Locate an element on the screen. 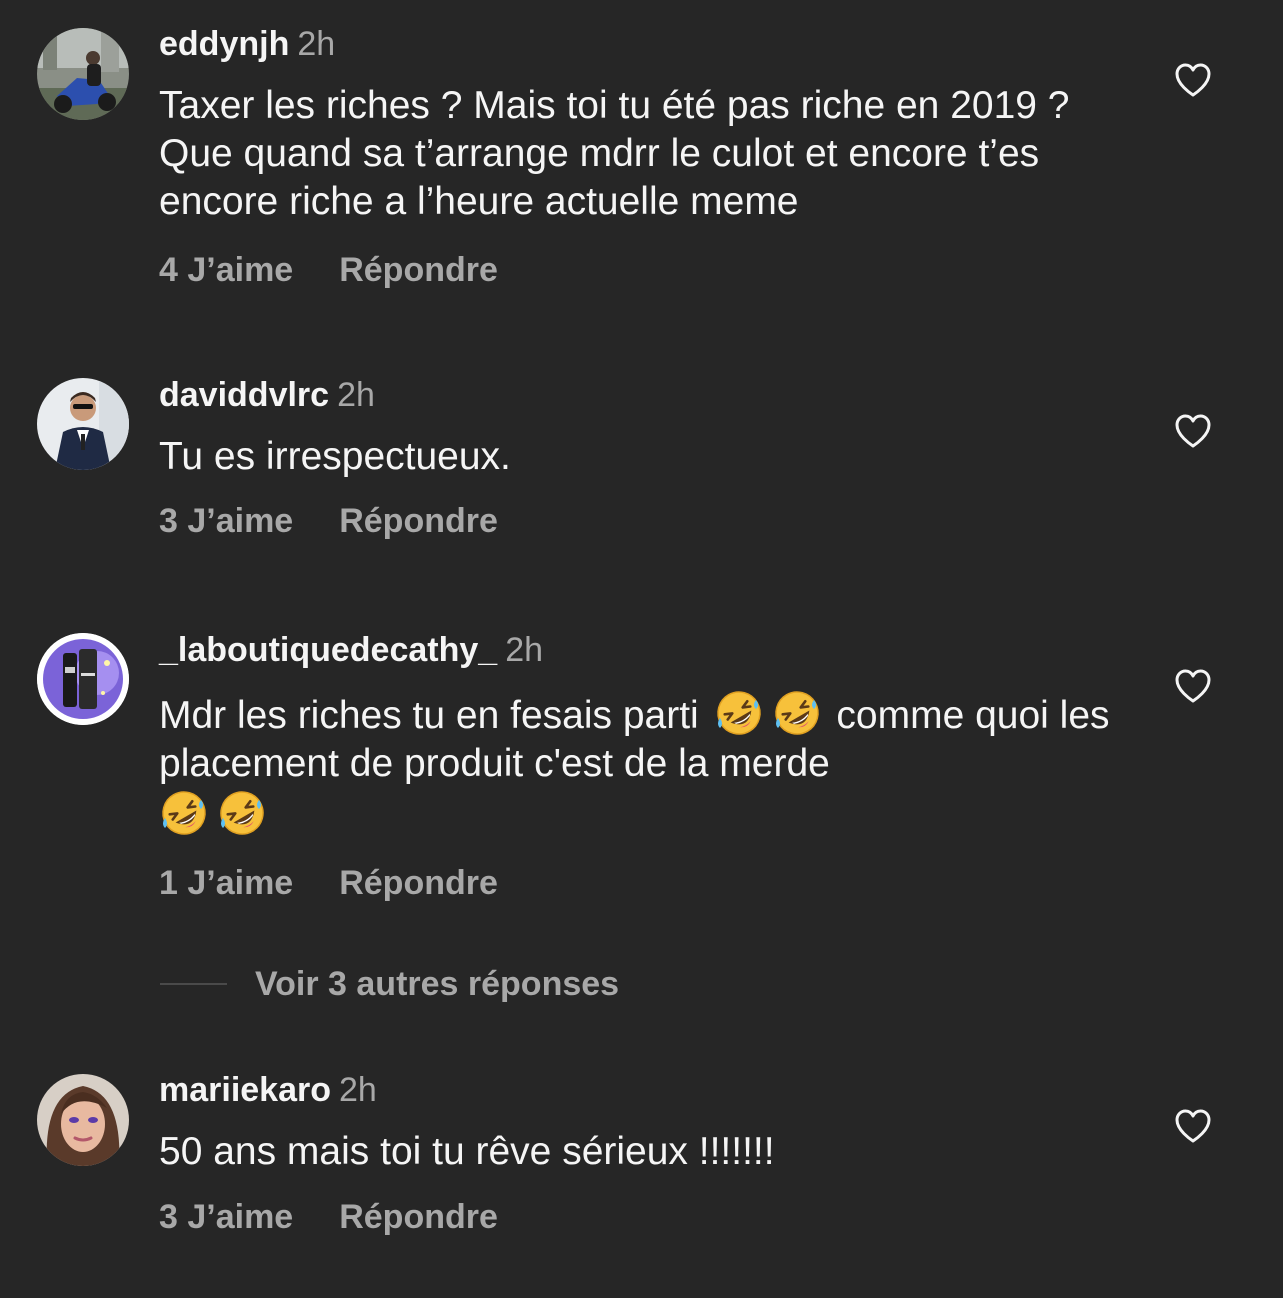 The width and height of the screenshot is (1283, 1298). view-more-replies: Voir 3 autres réponses is located at coordinates (389, 984).